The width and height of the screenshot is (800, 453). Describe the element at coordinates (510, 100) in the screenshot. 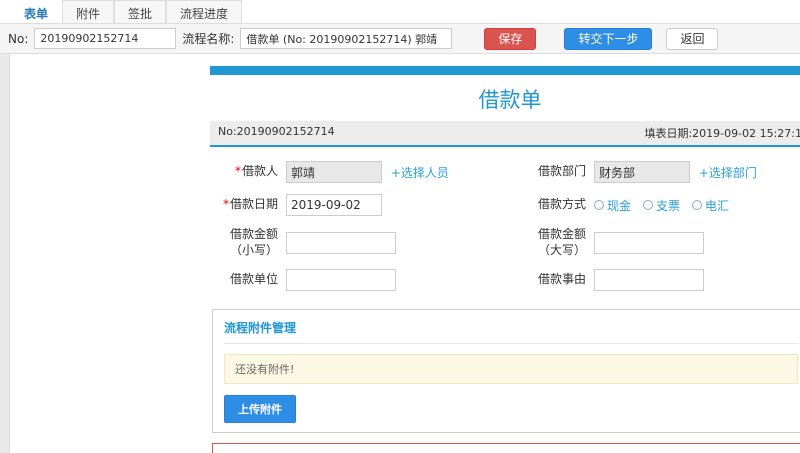

I see `form-title: 借款单` at that location.